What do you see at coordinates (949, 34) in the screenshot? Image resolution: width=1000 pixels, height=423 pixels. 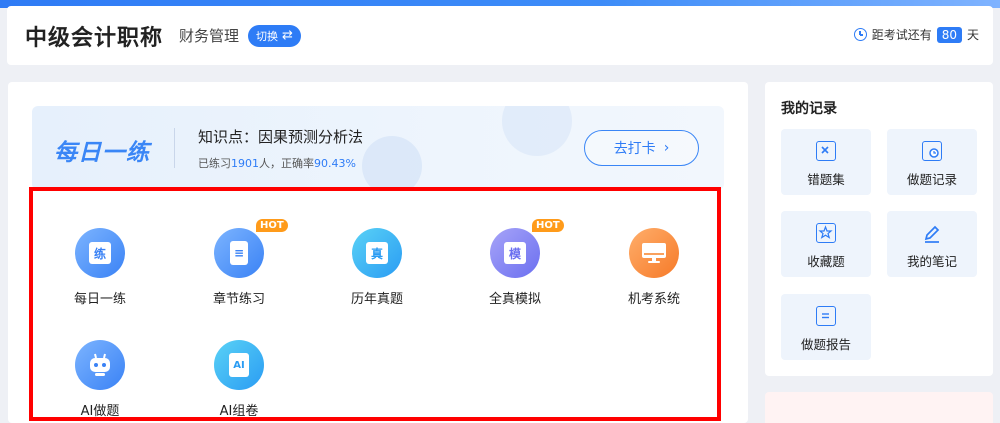 I see `countdown-days: 80` at bounding box center [949, 34].